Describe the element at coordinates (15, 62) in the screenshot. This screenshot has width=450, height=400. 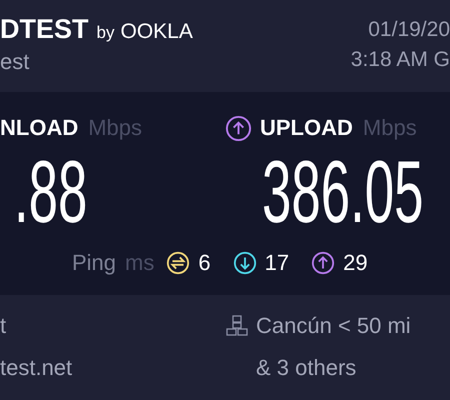
I see `subtitle: est` at that location.